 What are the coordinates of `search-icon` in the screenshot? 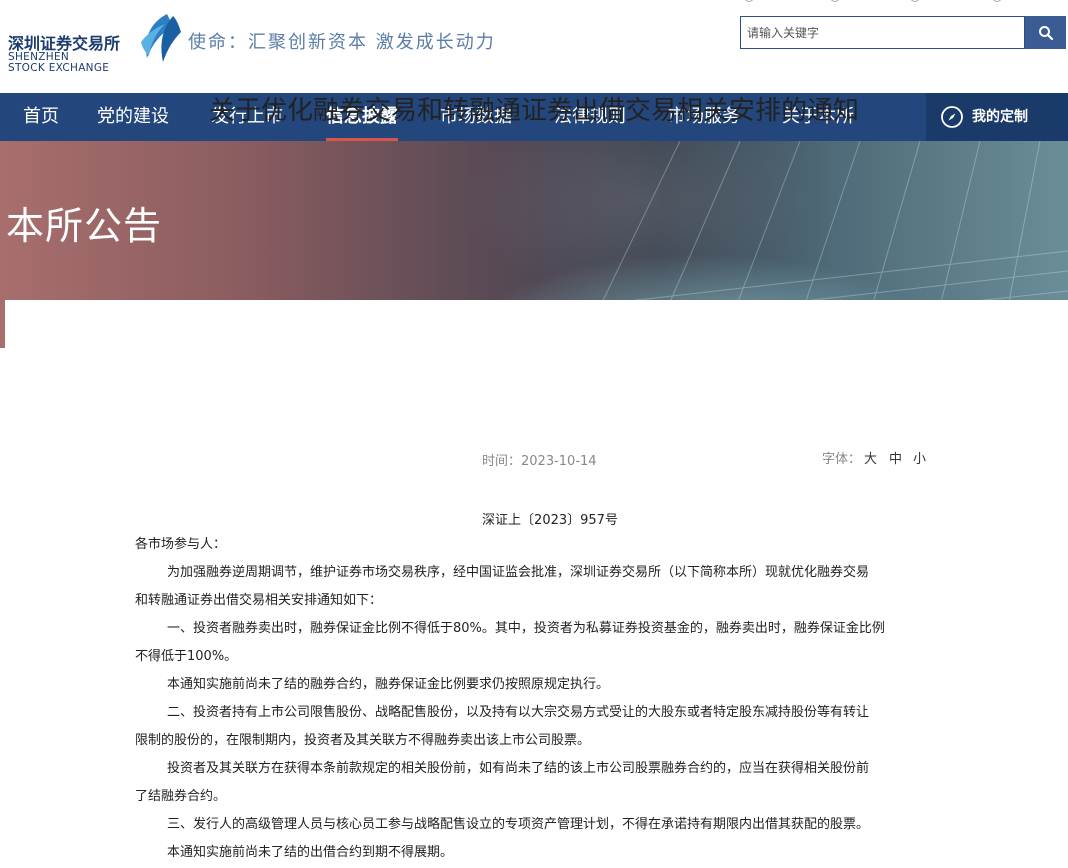 It's located at (1045, 32).